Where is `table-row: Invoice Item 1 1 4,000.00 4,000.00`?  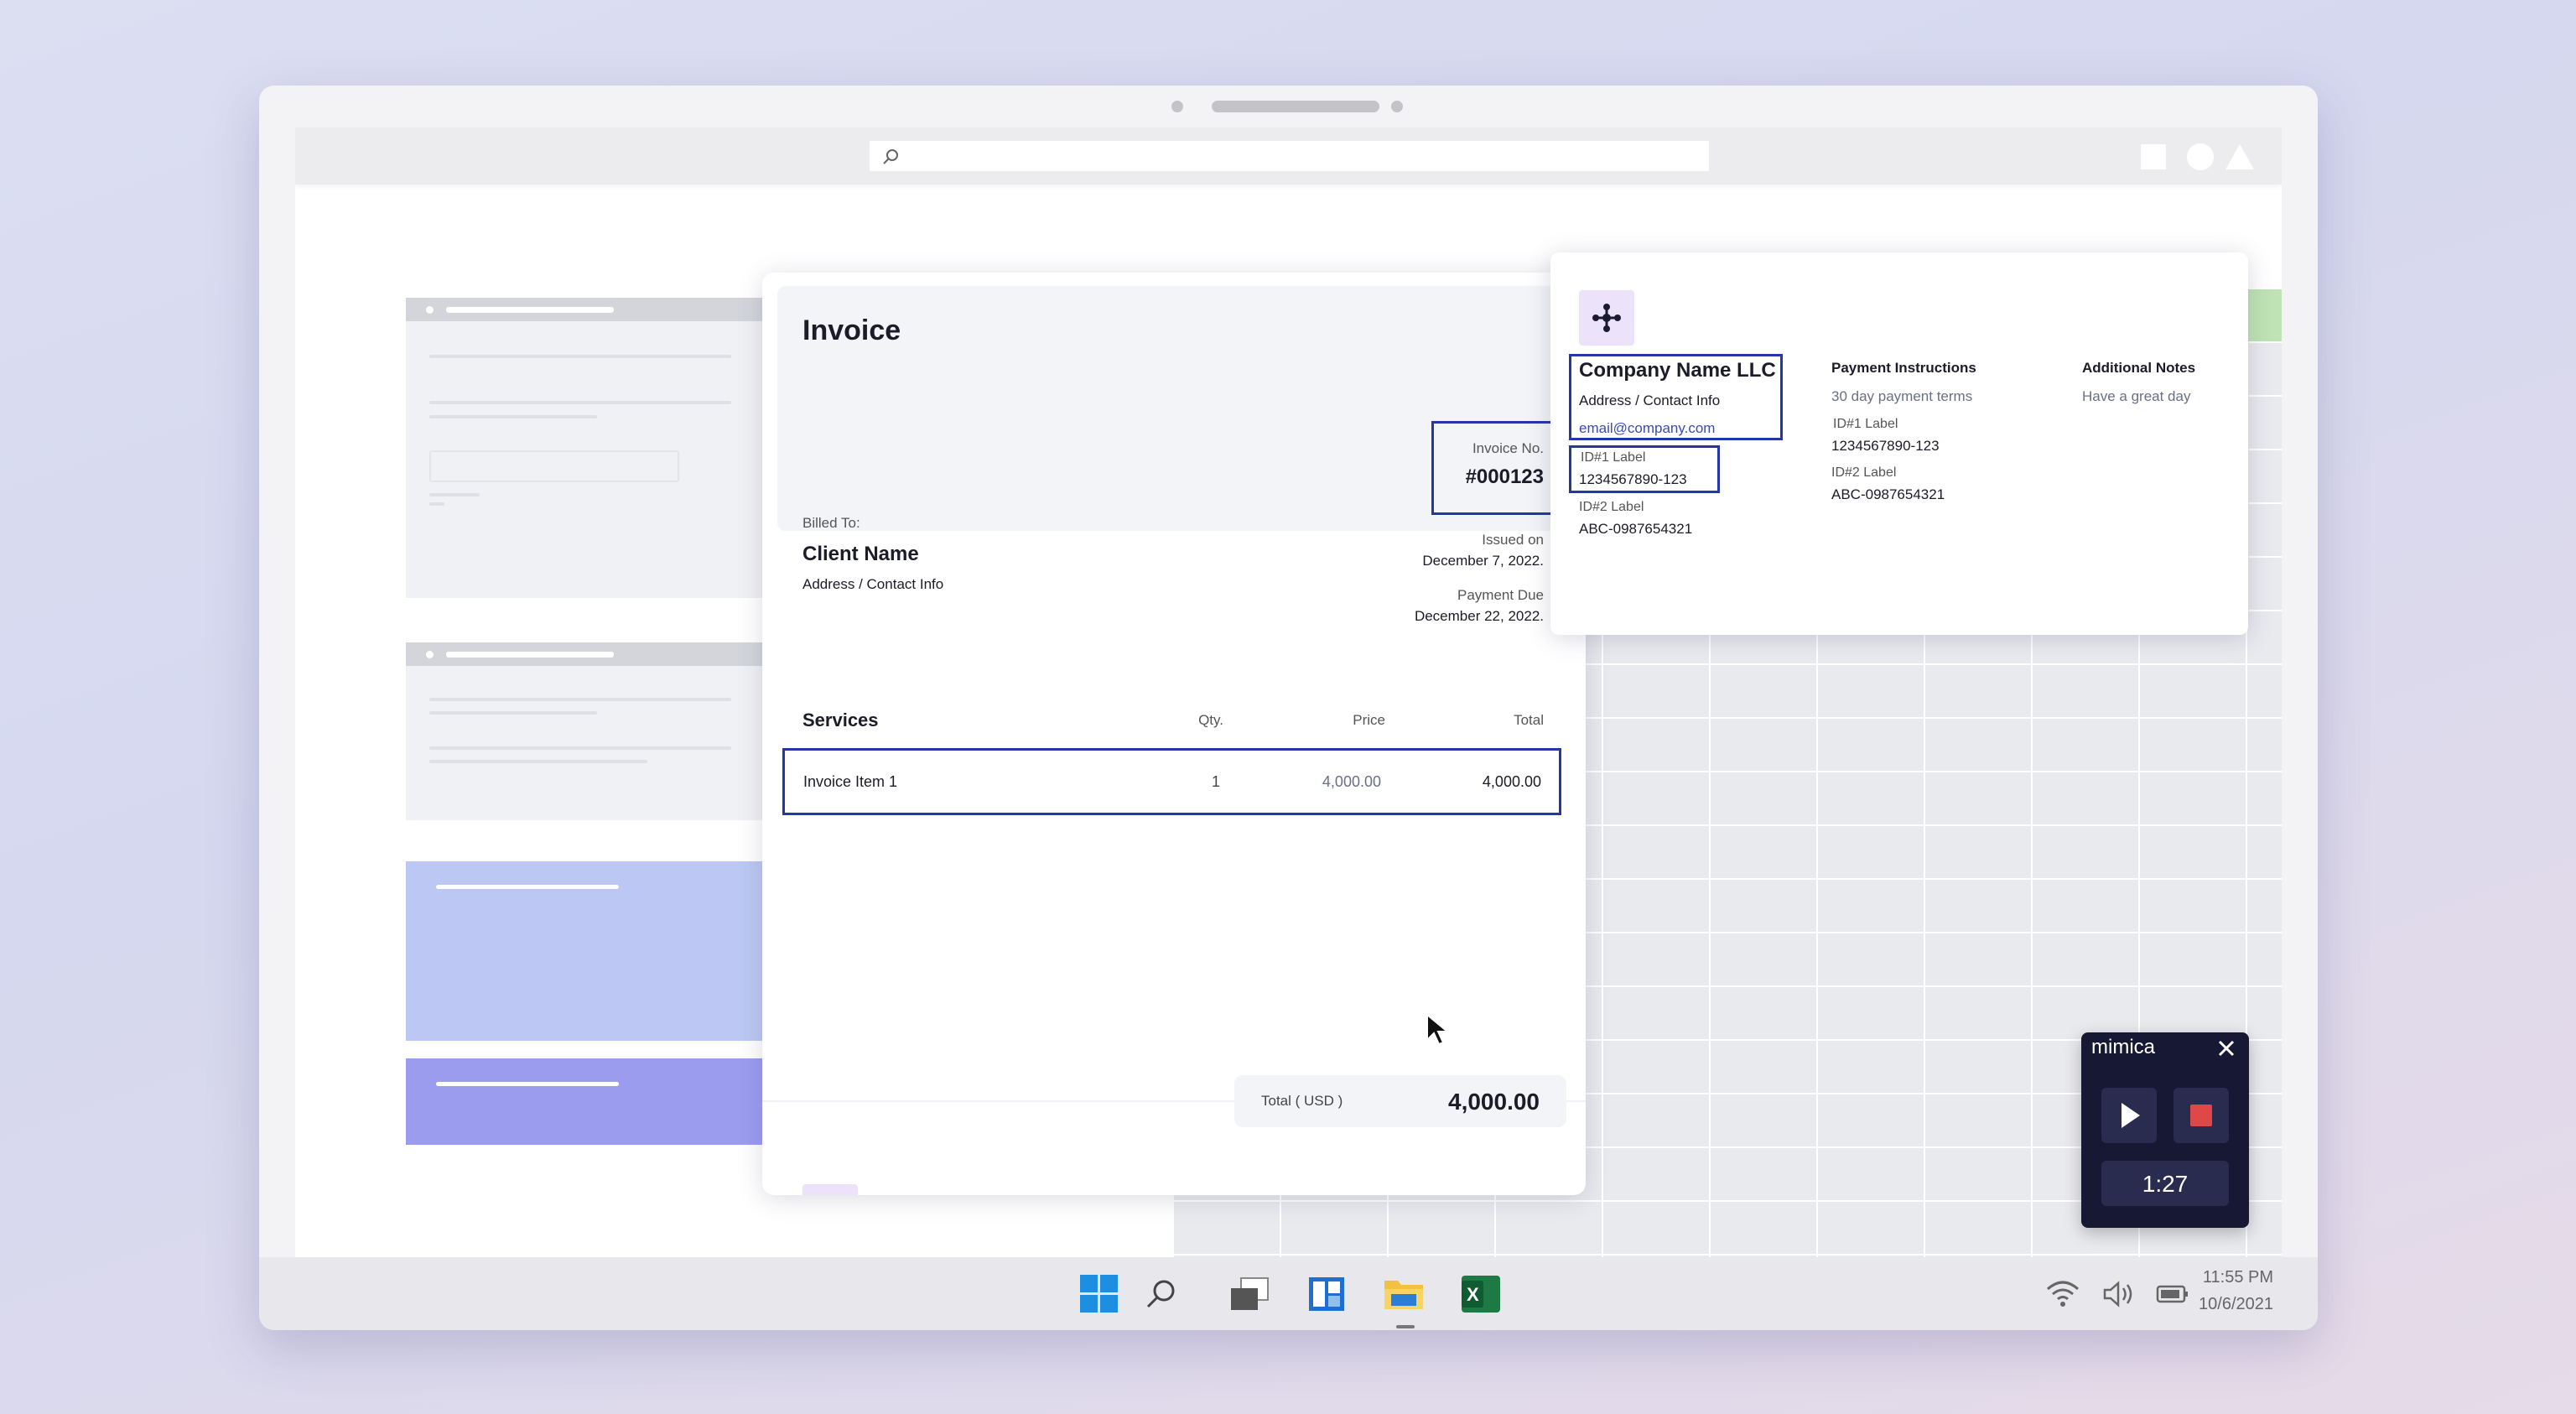 table-row: Invoice Item 1 1 4,000.00 4,000.00 is located at coordinates (1171, 781).